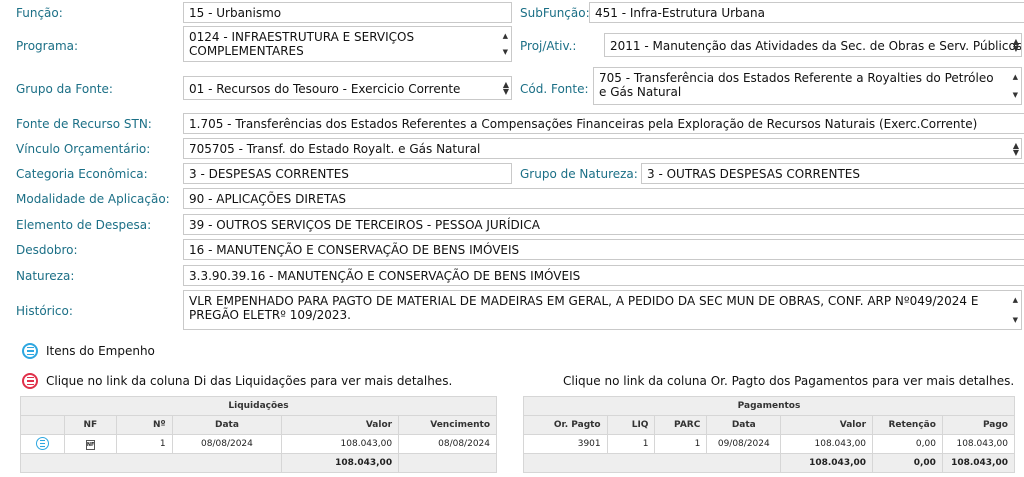 The width and height of the screenshot is (1024, 477). I want to click on vinculo-label: Vínculo Orçamentário:, so click(83, 149).